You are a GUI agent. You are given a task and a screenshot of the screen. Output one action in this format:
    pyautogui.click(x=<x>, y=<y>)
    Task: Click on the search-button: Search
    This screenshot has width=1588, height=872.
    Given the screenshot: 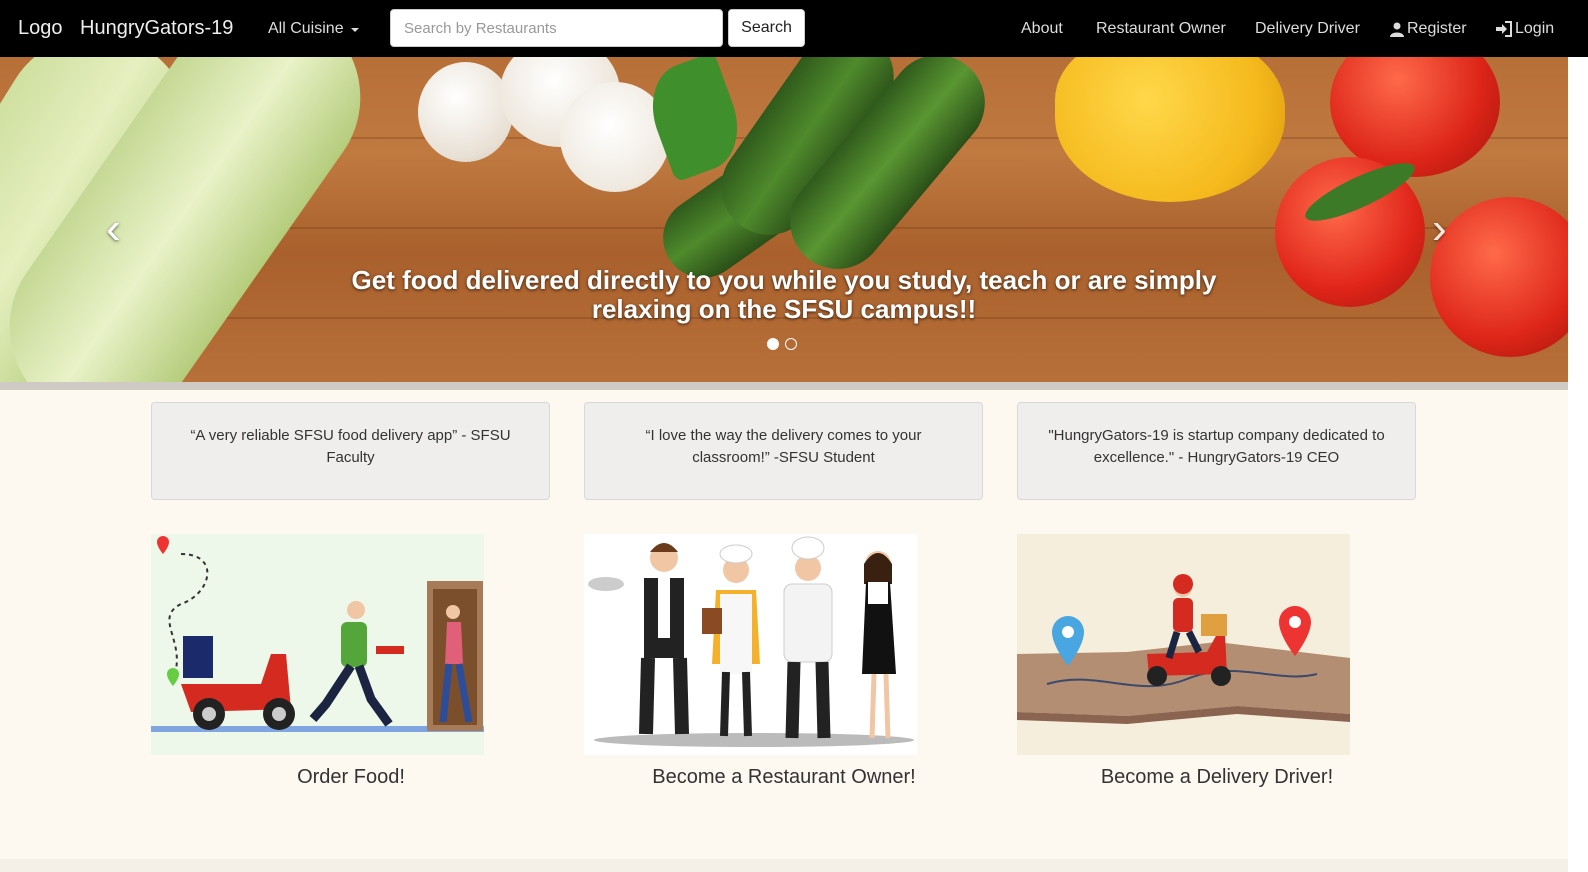 What is the action you would take?
    pyautogui.click(x=766, y=28)
    